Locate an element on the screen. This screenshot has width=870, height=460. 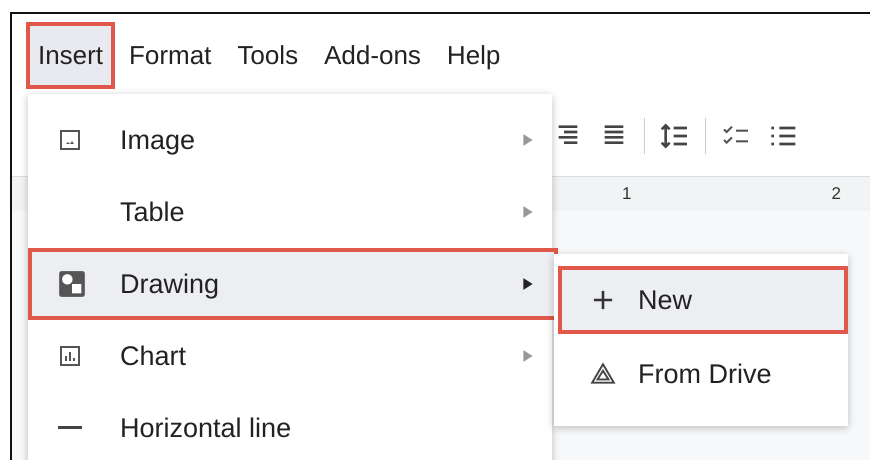
menu-item: Drawing is located at coordinates (293, 284).